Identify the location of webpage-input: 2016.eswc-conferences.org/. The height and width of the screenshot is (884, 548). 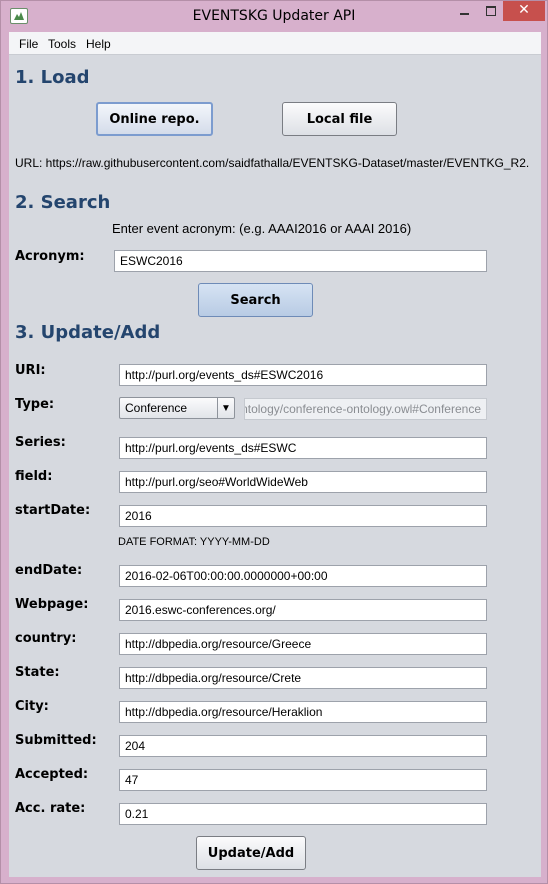
(303, 610).